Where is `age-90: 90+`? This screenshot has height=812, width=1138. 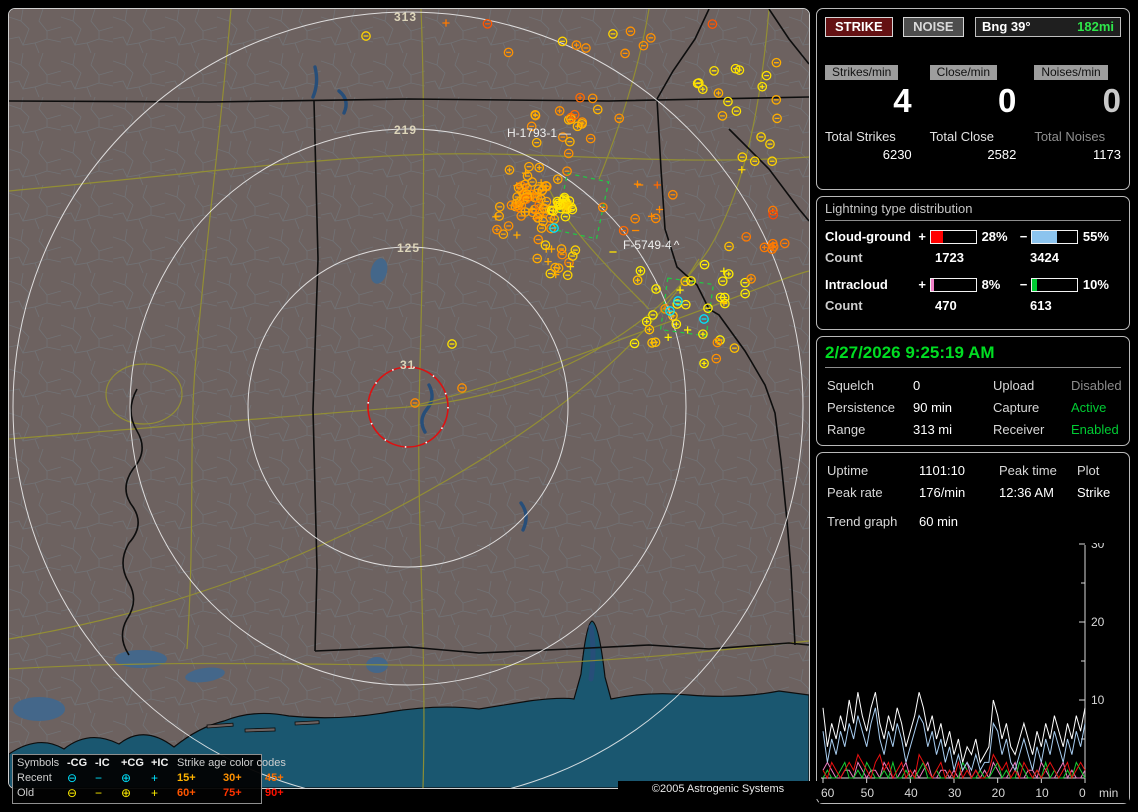
age-90: 90+ is located at coordinates (274, 793).